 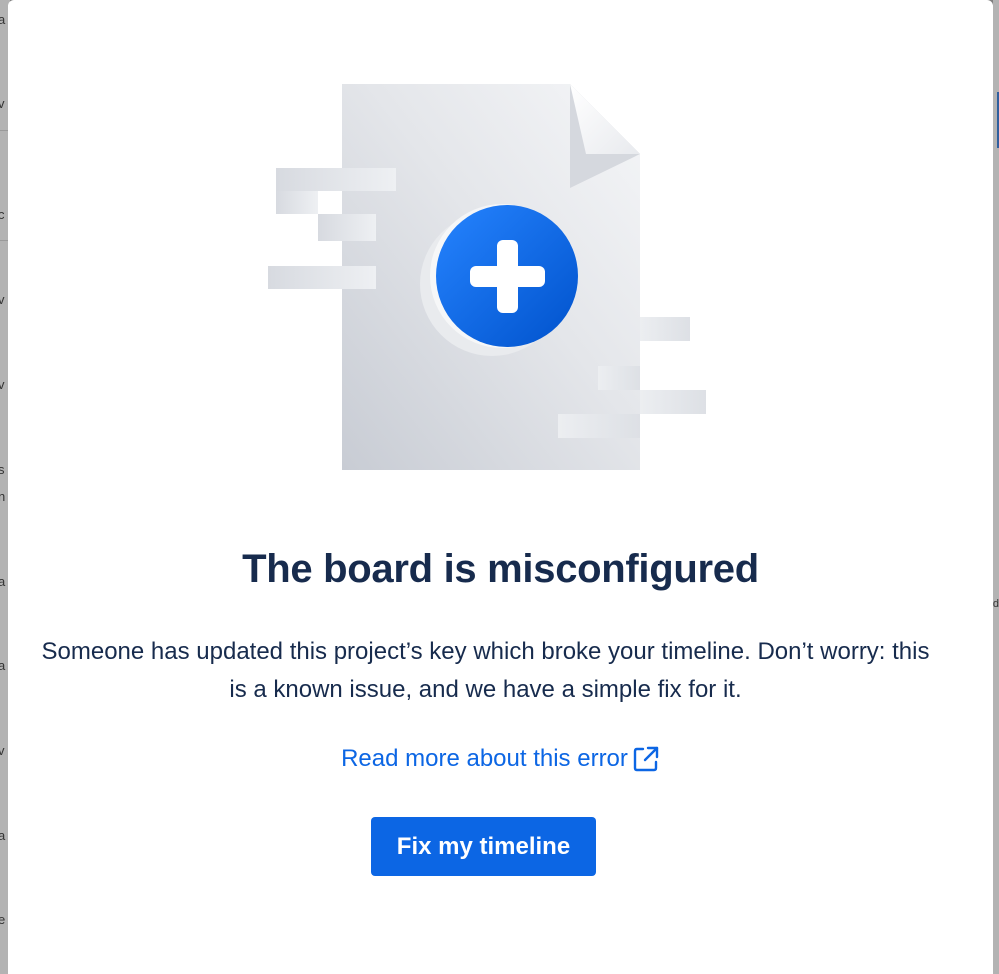 What do you see at coordinates (483, 846) in the screenshot?
I see `fix-timeline-button: Fix my timeline` at bounding box center [483, 846].